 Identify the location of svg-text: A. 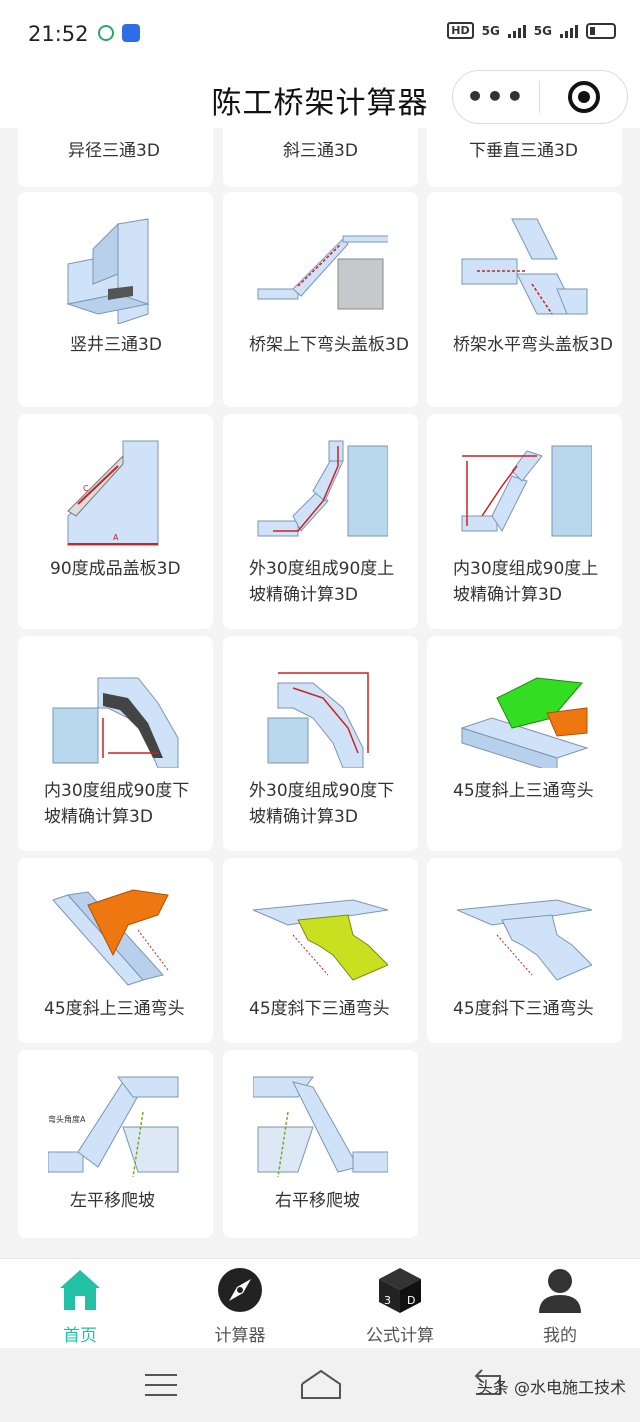
(116, 537).